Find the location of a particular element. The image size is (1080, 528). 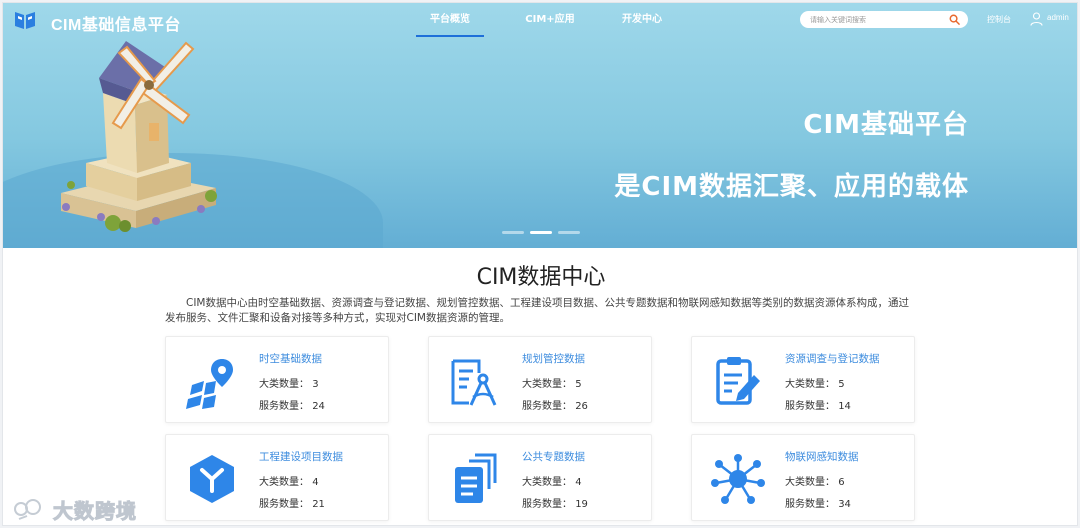

watermark-text: 大数跨境 is located at coordinates (95, 510).